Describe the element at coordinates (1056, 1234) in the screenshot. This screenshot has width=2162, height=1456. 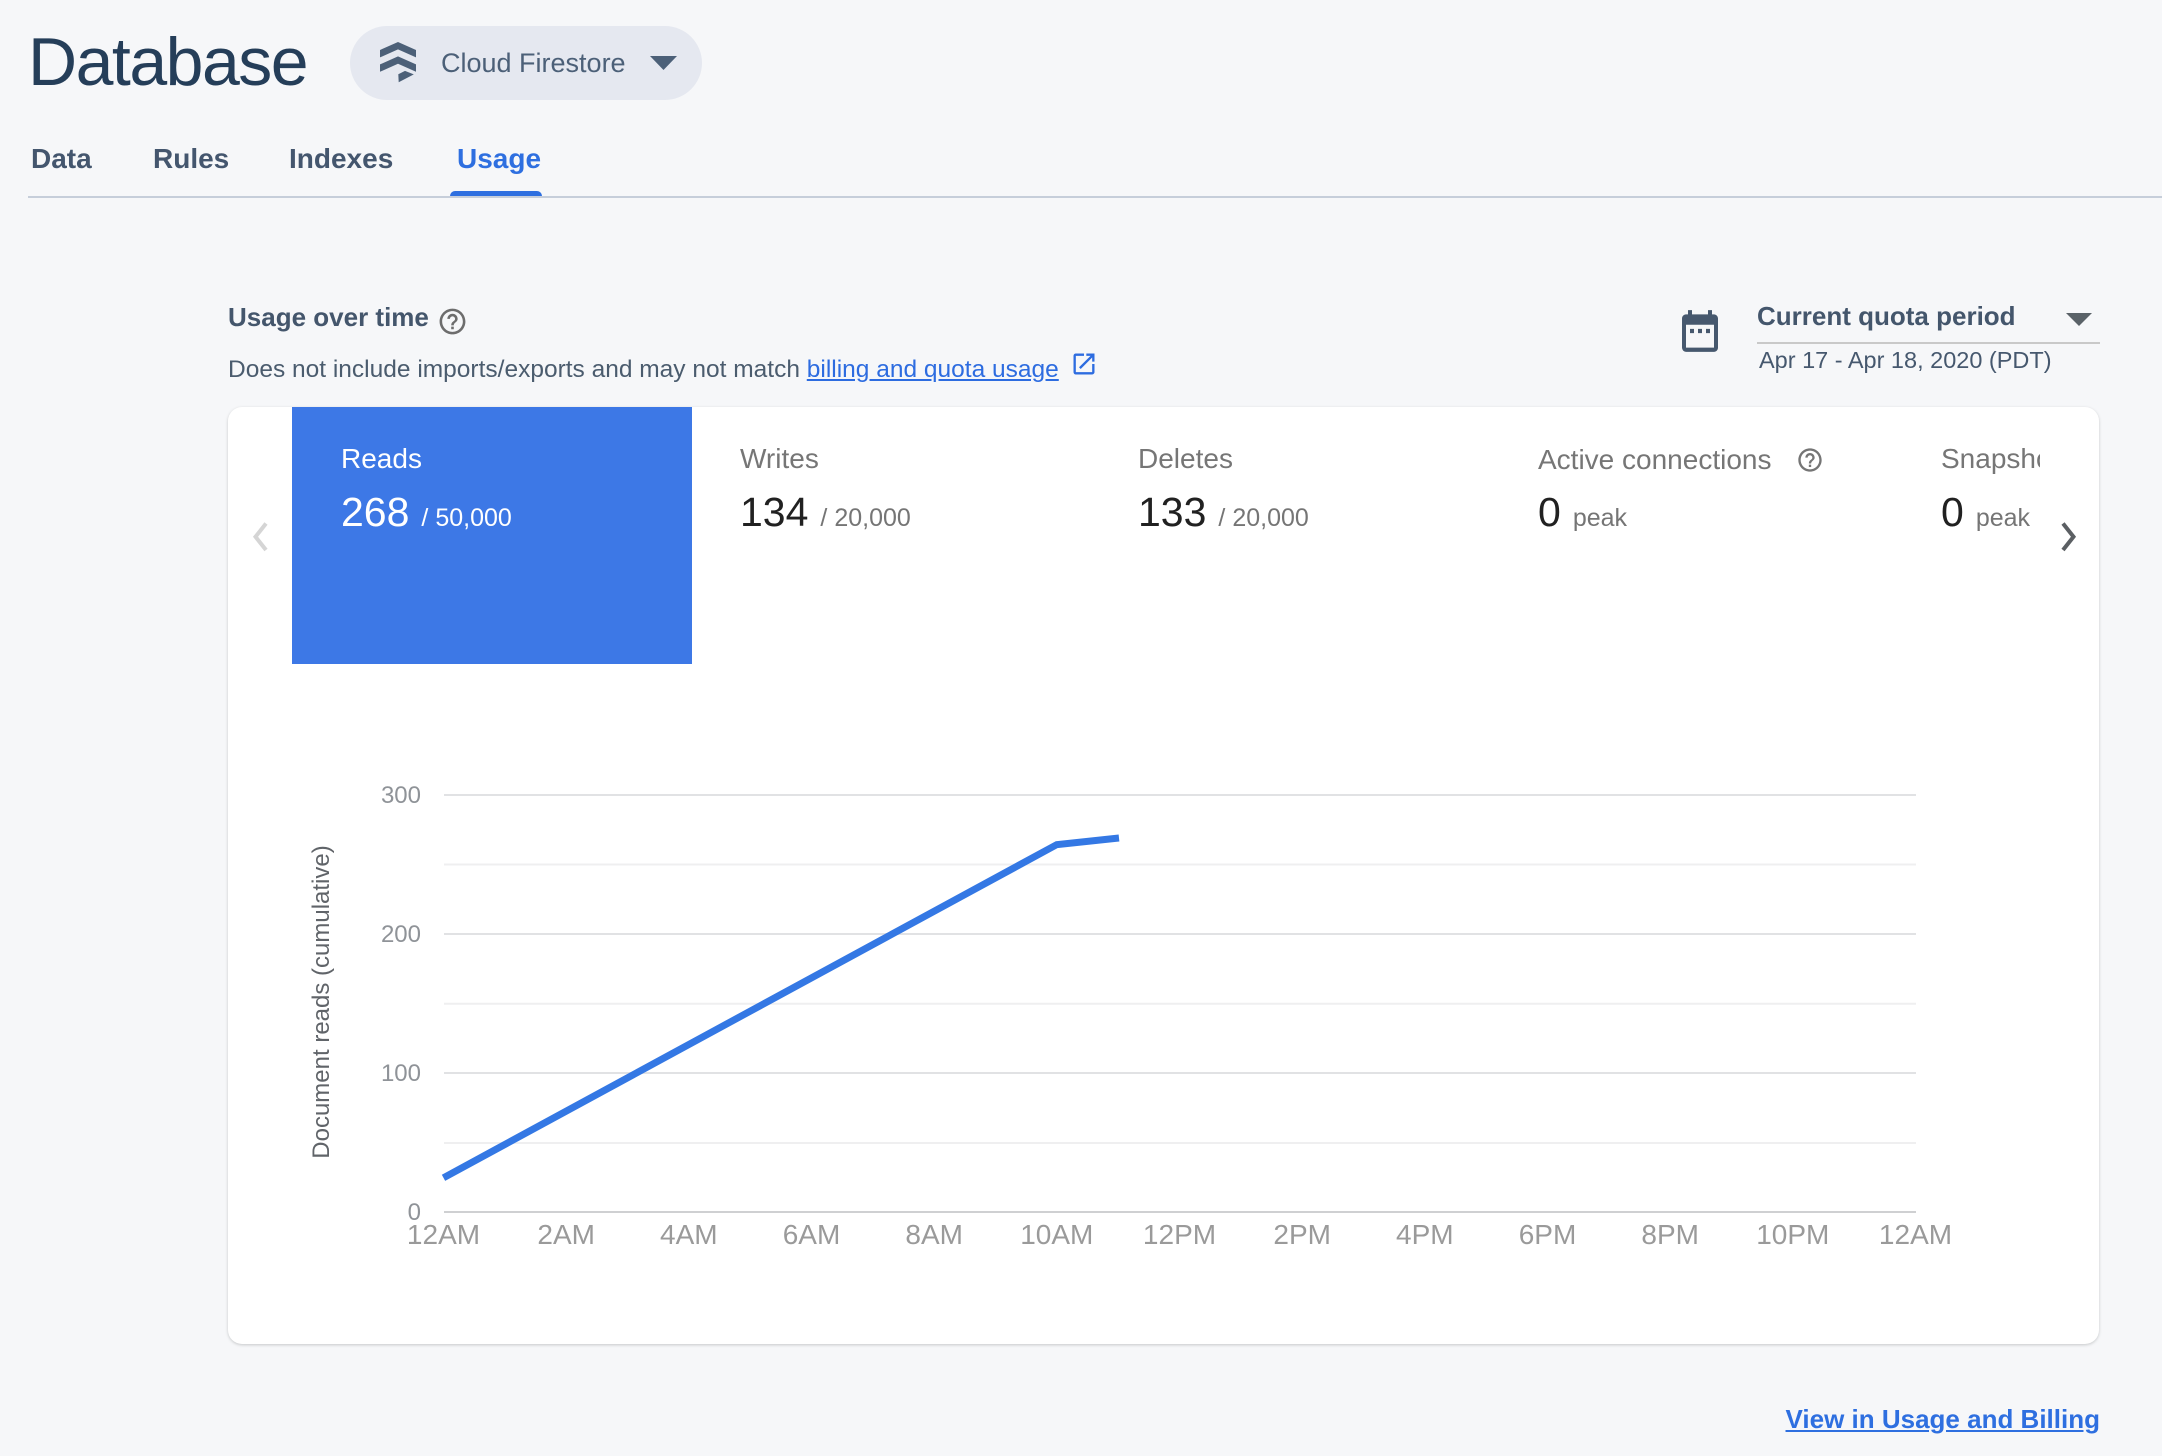
I see `svg-text: 10AM` at that location.